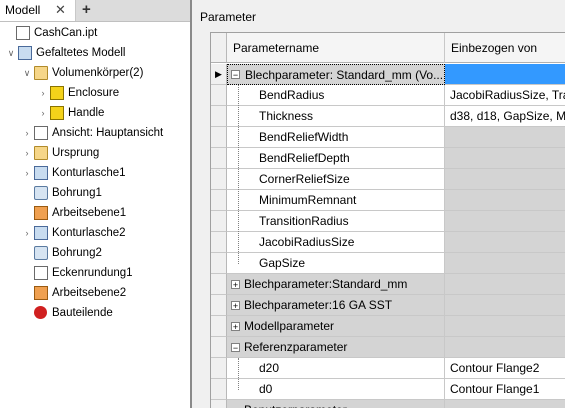 The width and height of the screenshot is (565, 408). Describe the element at coordinates (41, 293) in the screenshot. I see `work-plane-icon` at that location.